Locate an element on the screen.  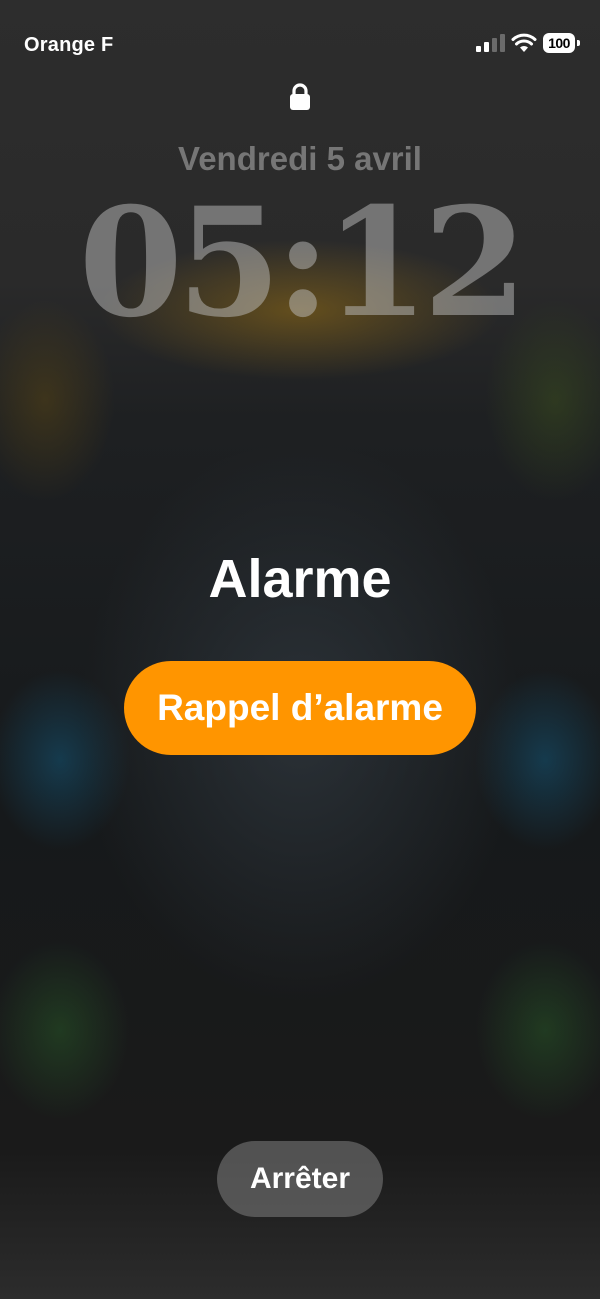
status-bar: Orange F 100 is located at coordinates (300, 45).